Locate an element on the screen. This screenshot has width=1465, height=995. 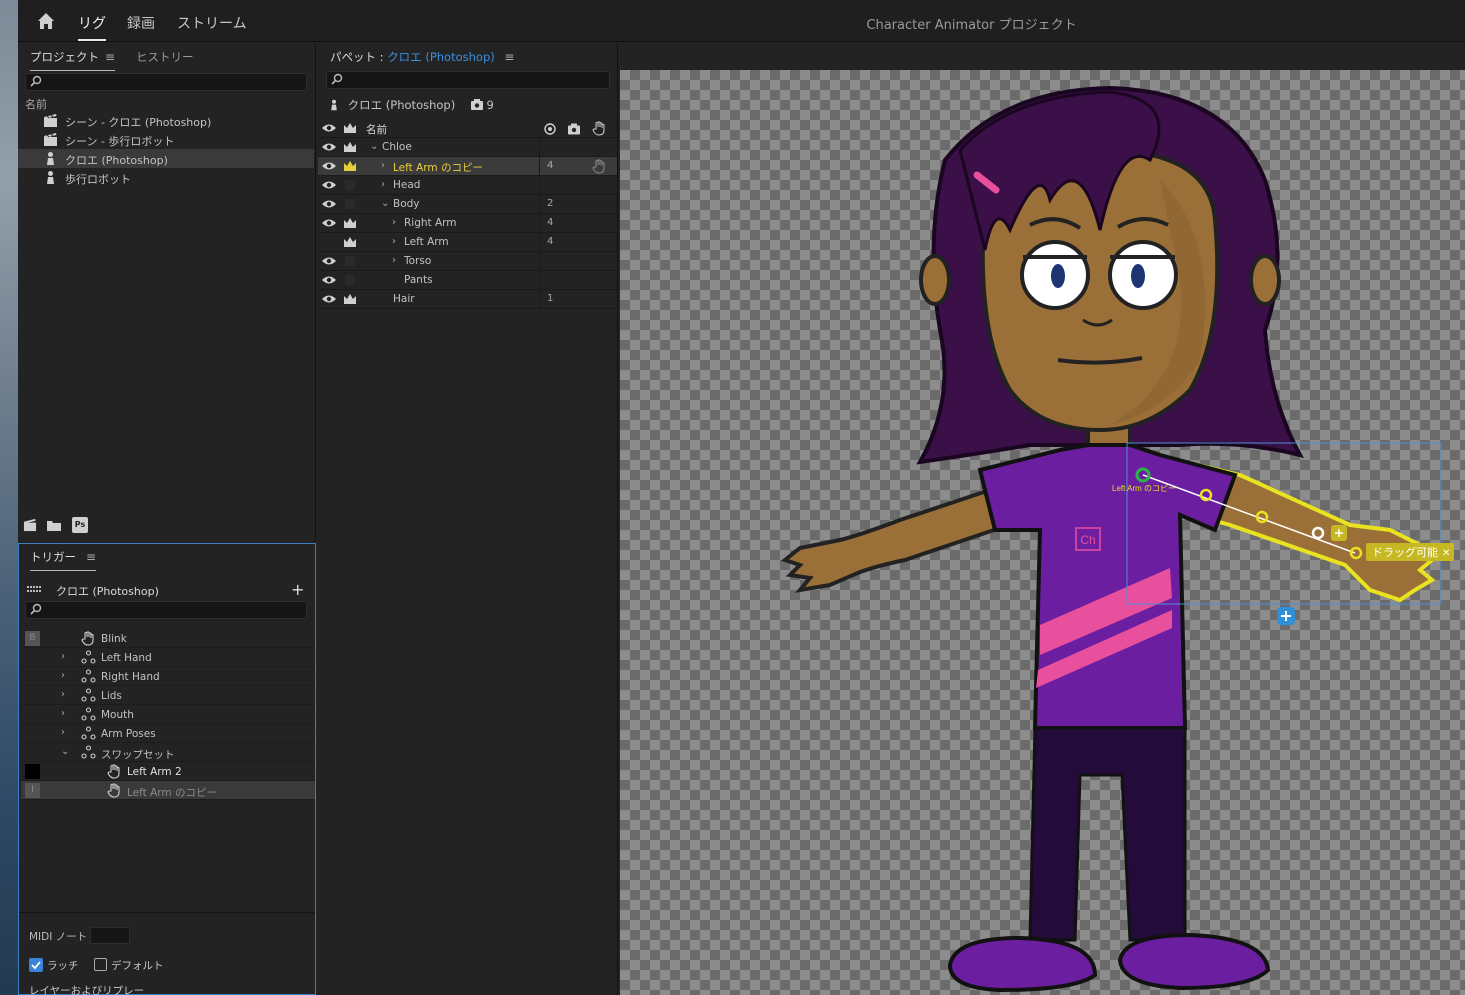
trigger-key: B is located at coordinates (32, 638).